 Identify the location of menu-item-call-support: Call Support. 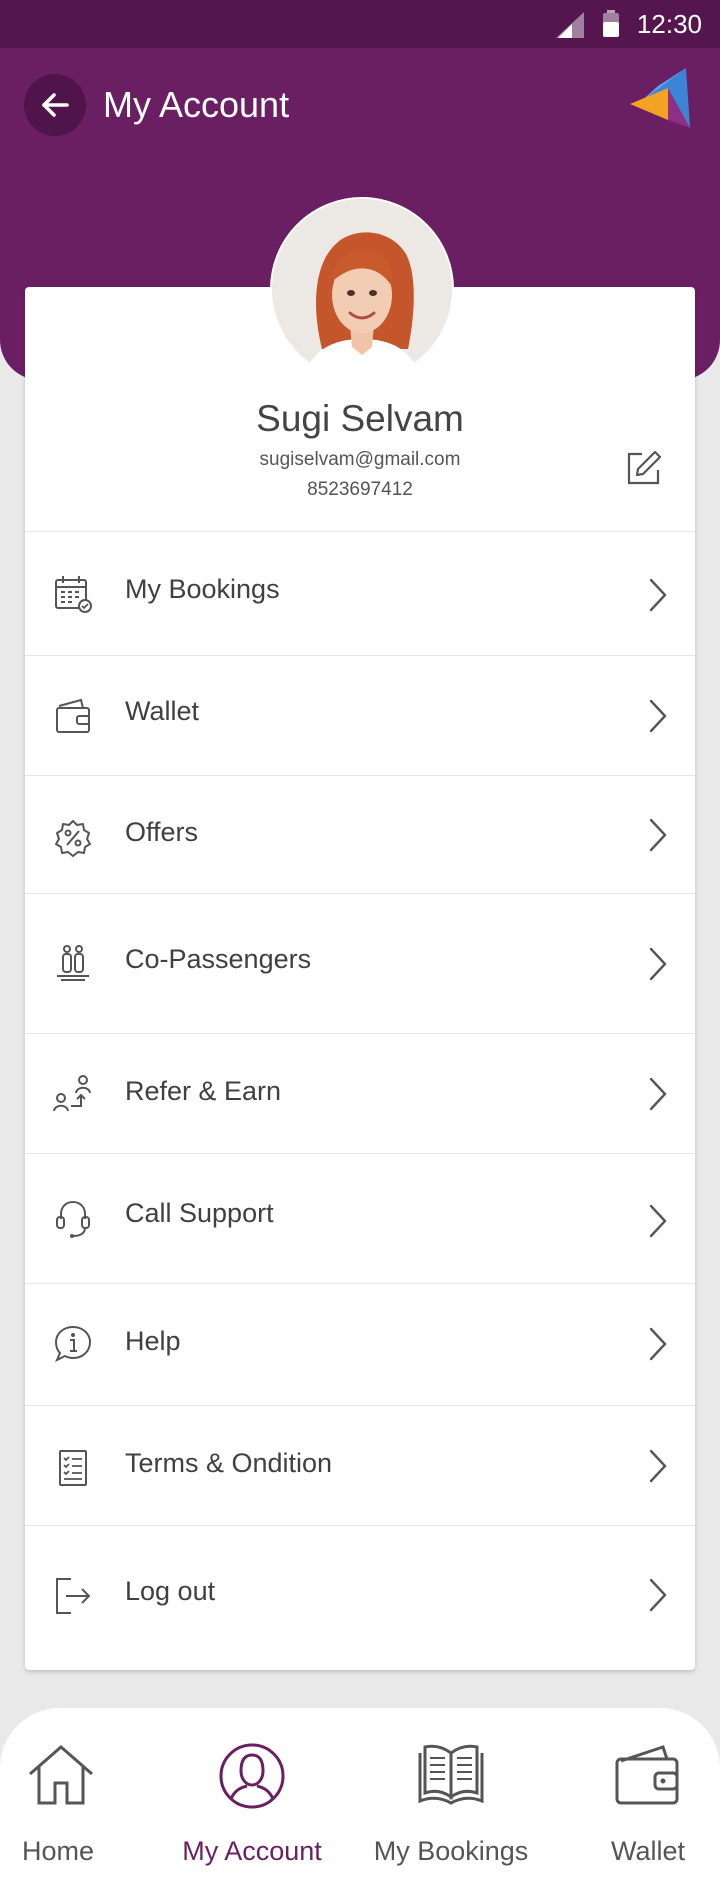
(360, 1218).